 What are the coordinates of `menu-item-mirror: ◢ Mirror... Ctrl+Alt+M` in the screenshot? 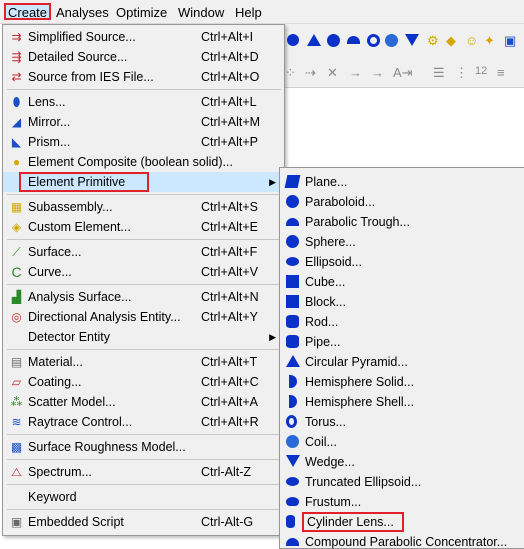 It's located at (143, 122).